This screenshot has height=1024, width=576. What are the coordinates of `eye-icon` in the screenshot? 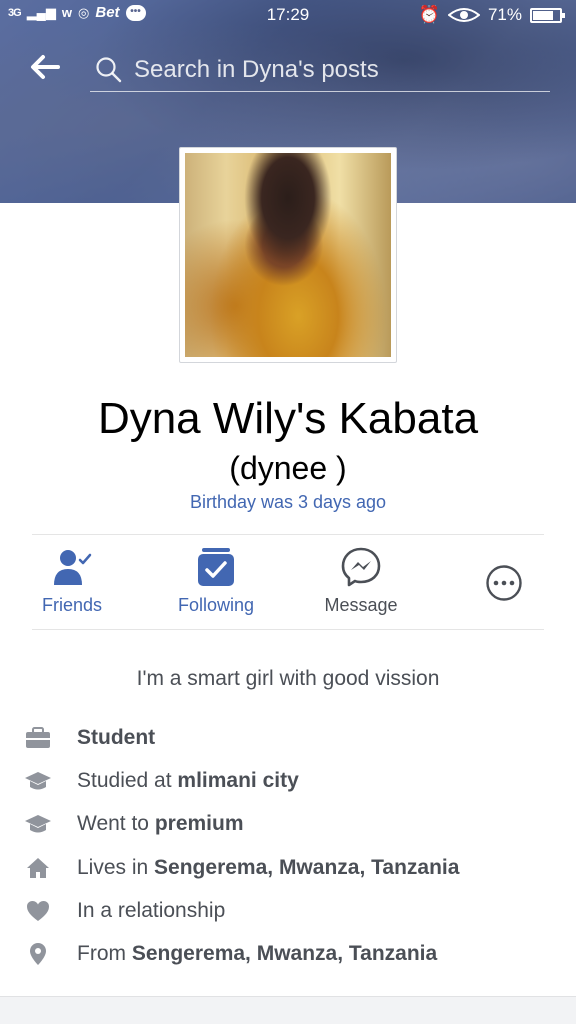 It's located at (463, 15).